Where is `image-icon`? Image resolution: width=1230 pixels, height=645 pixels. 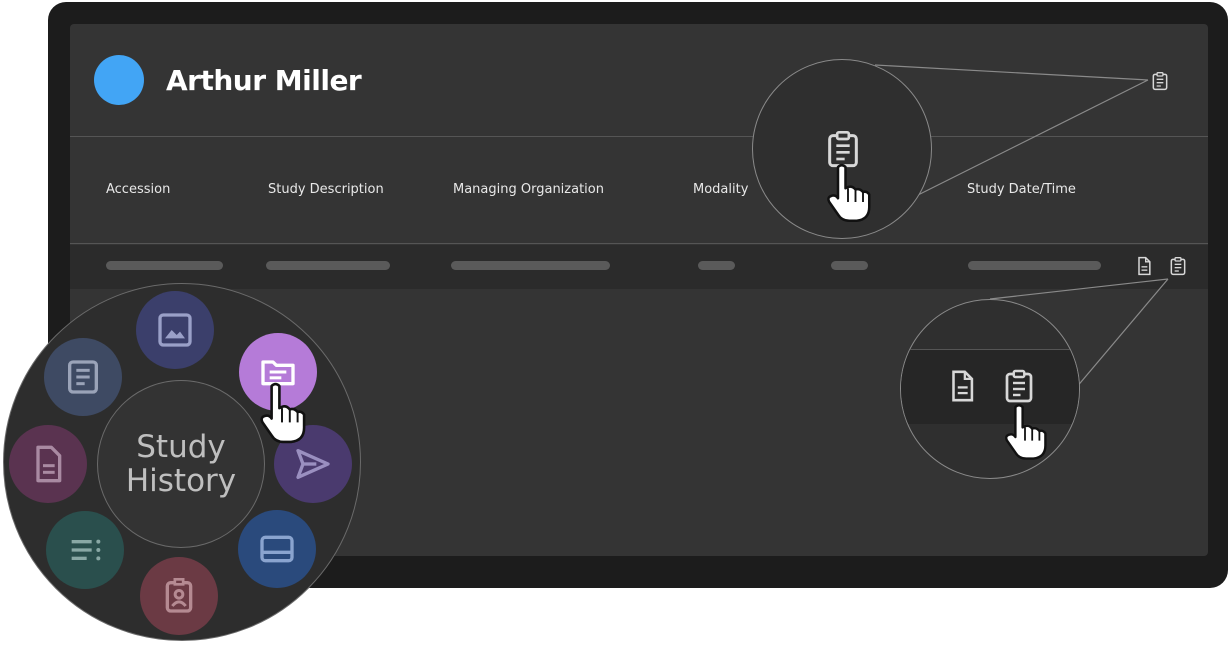
image-icon is located at coordinates (175, 330).